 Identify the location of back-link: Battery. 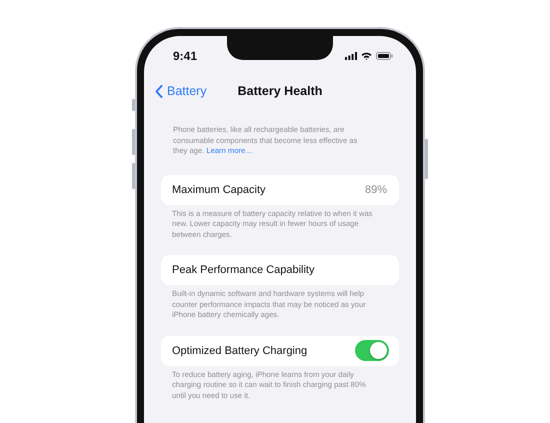
(181, 91).